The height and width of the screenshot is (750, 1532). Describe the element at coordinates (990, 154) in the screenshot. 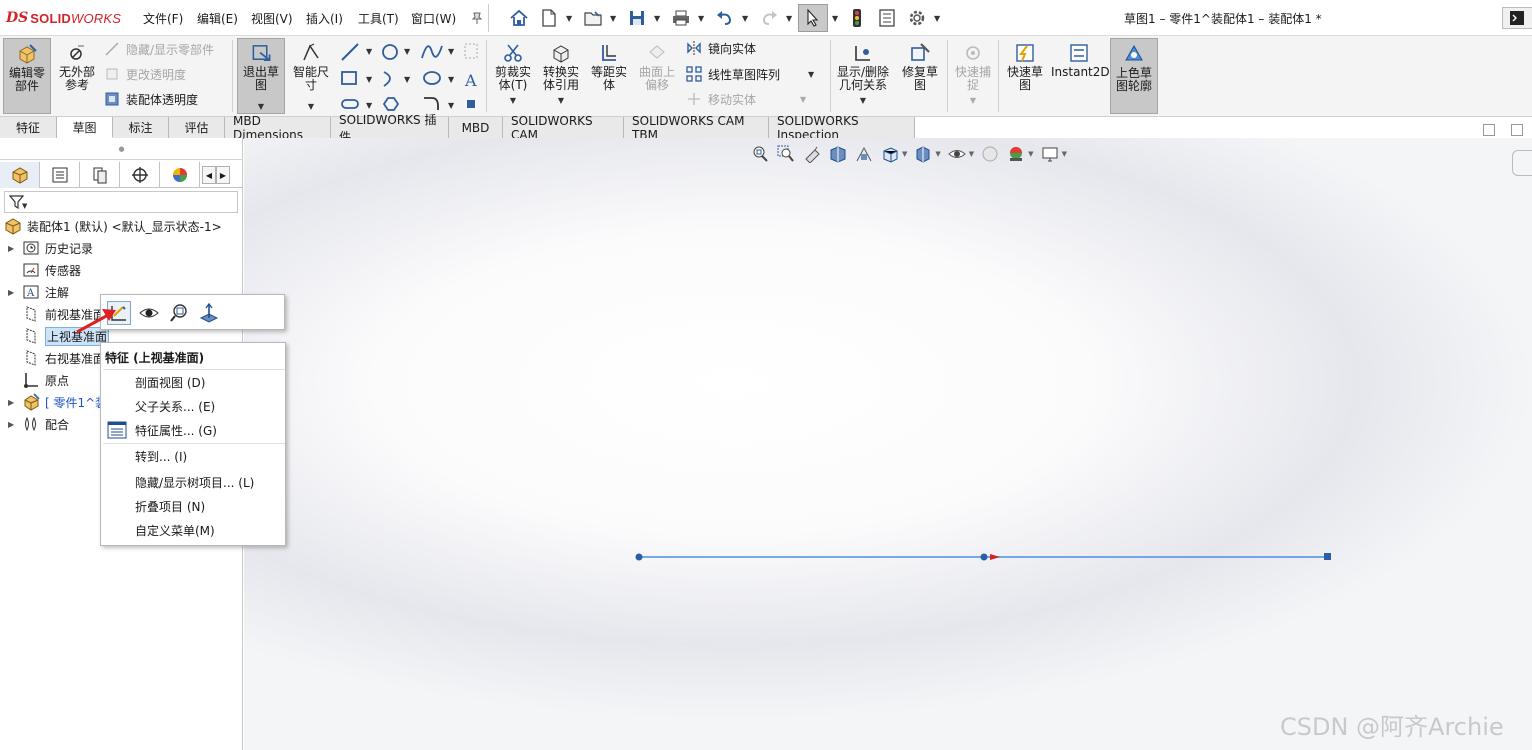

I see `edit-appearance-icon` at that location.